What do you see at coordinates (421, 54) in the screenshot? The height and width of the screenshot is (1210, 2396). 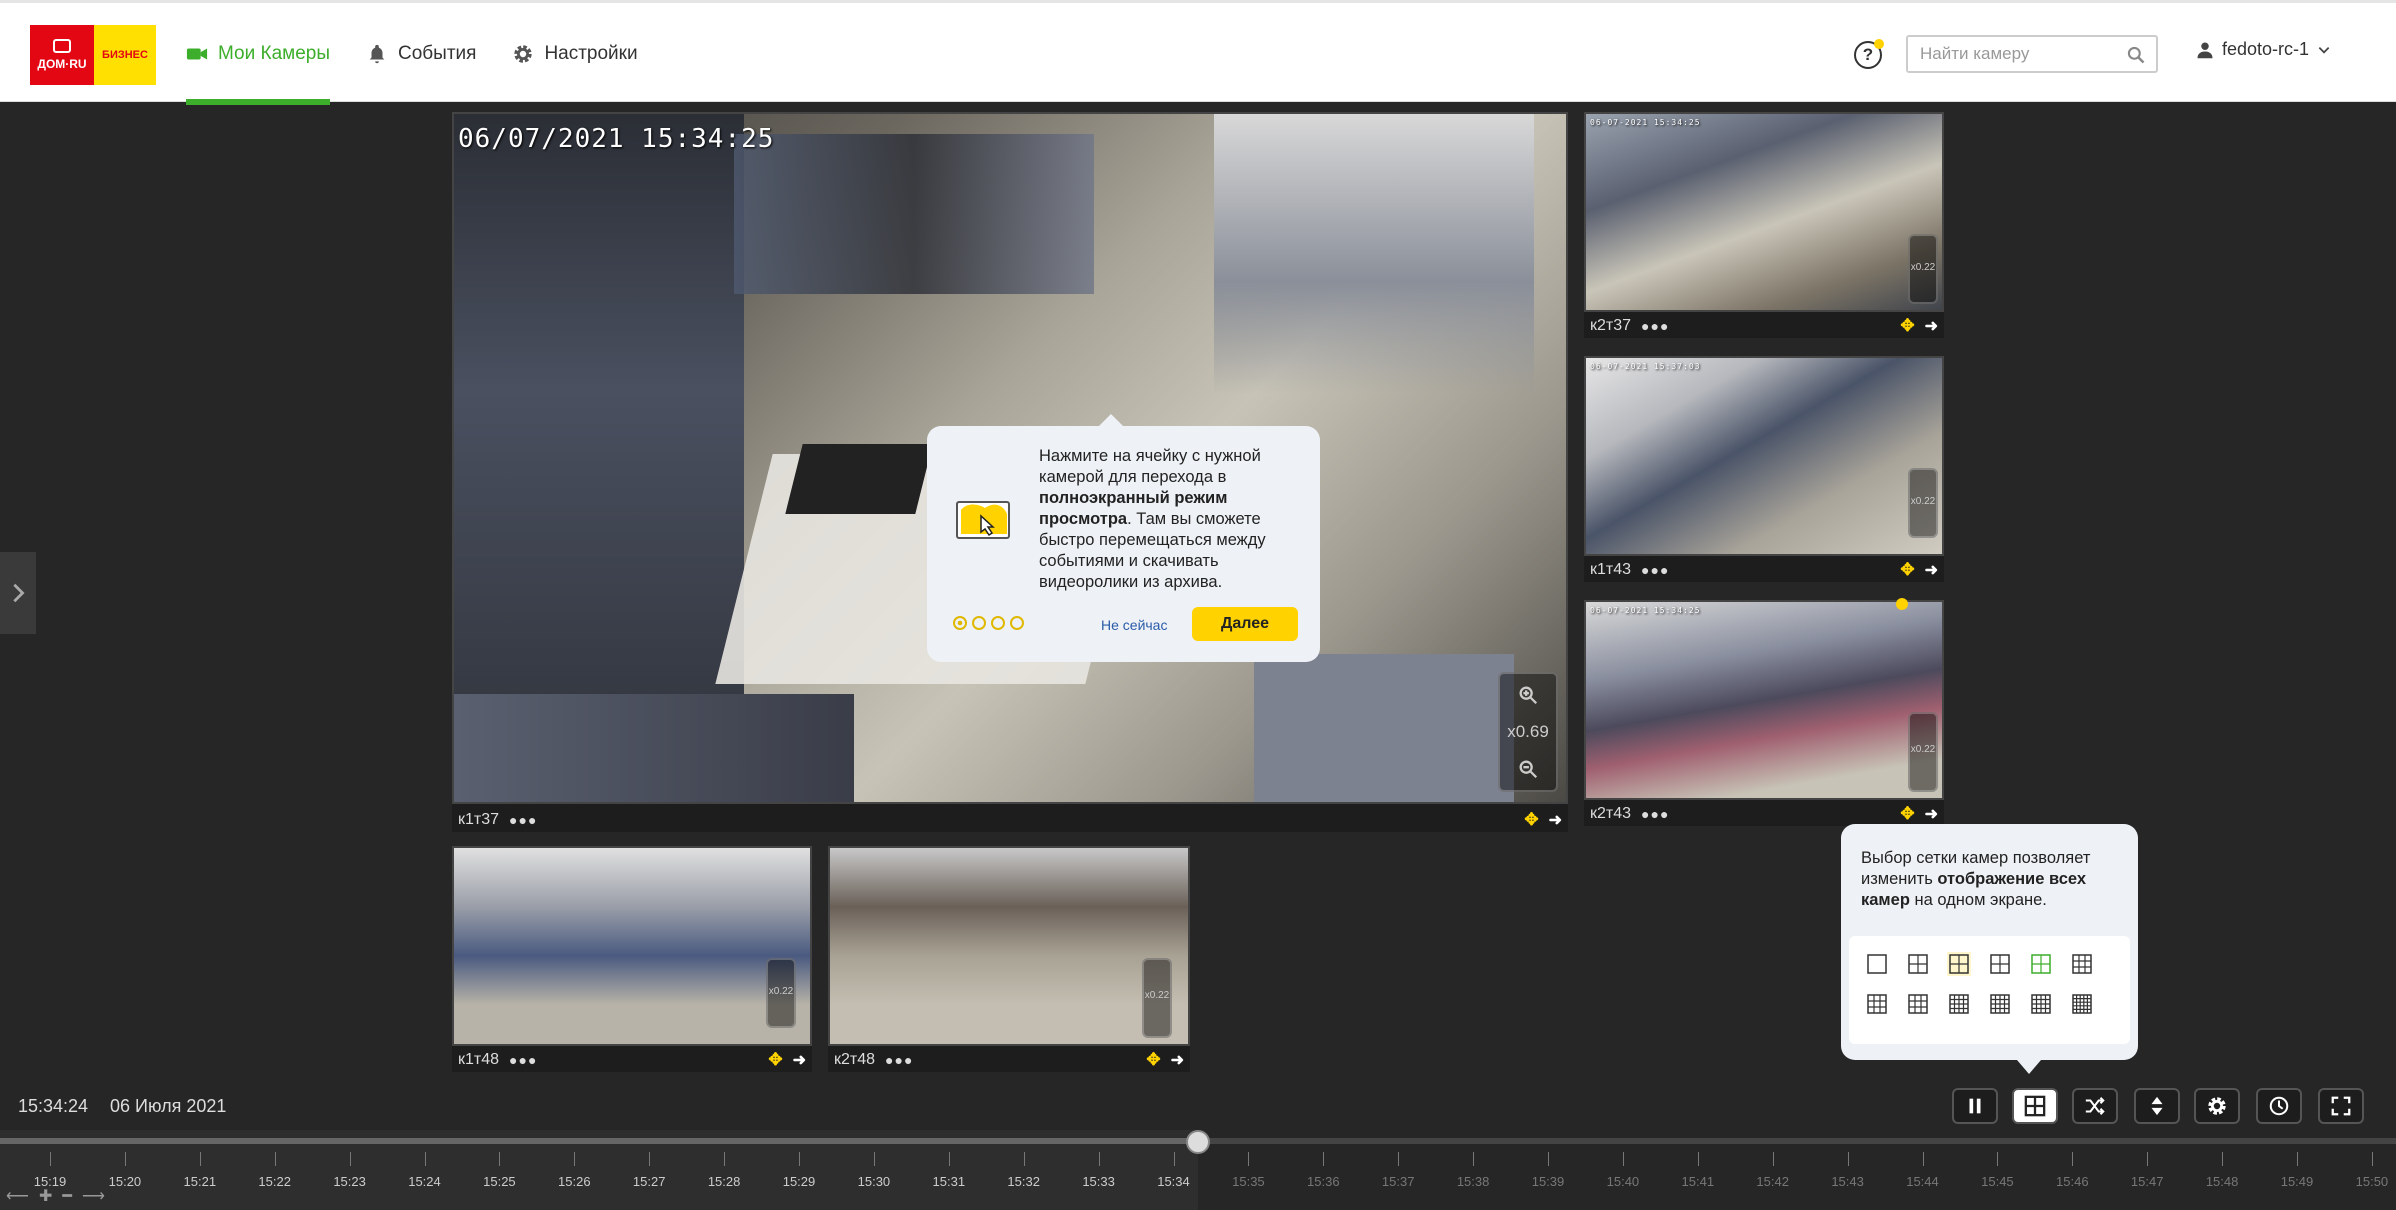 I see `nav-events: События` at bounding box center [421, 54].